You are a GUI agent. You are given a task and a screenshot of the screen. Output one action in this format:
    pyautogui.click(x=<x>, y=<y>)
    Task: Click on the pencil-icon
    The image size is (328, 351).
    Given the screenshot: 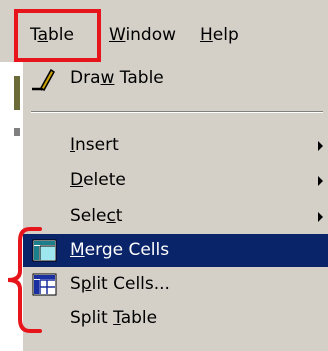 What is the action you would take?
    pyautogui.click(x=43, y=80)
    